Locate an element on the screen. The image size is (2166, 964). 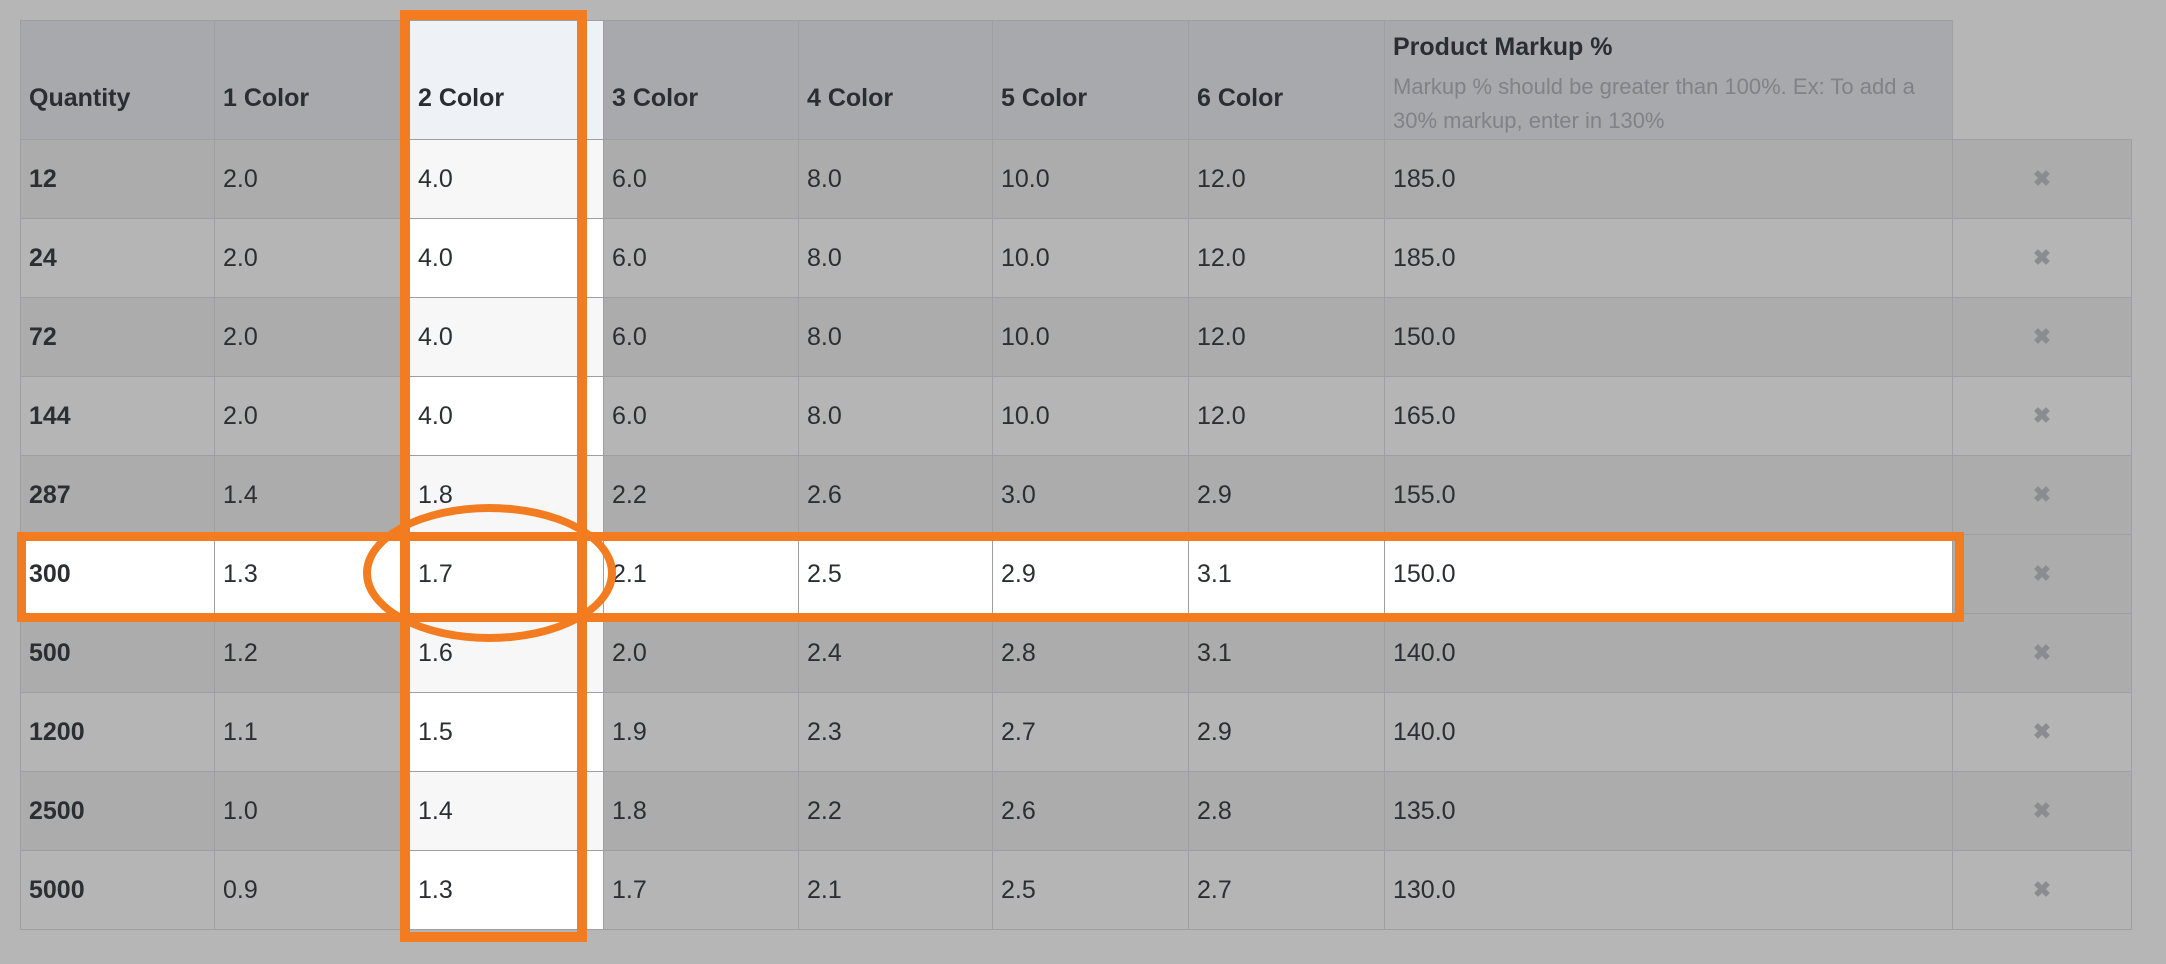
cell-markup: 165.0 is located at coordinates (1668, 416).